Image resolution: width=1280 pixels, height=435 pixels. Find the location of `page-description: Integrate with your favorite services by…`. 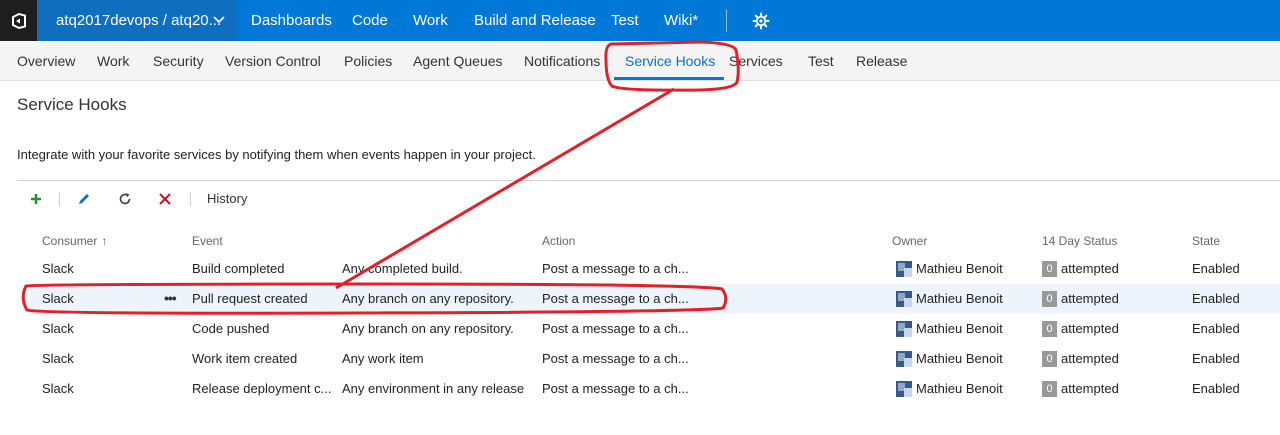

page-description: Integrate with your favorite services by… is located at coordinates (276, 154).